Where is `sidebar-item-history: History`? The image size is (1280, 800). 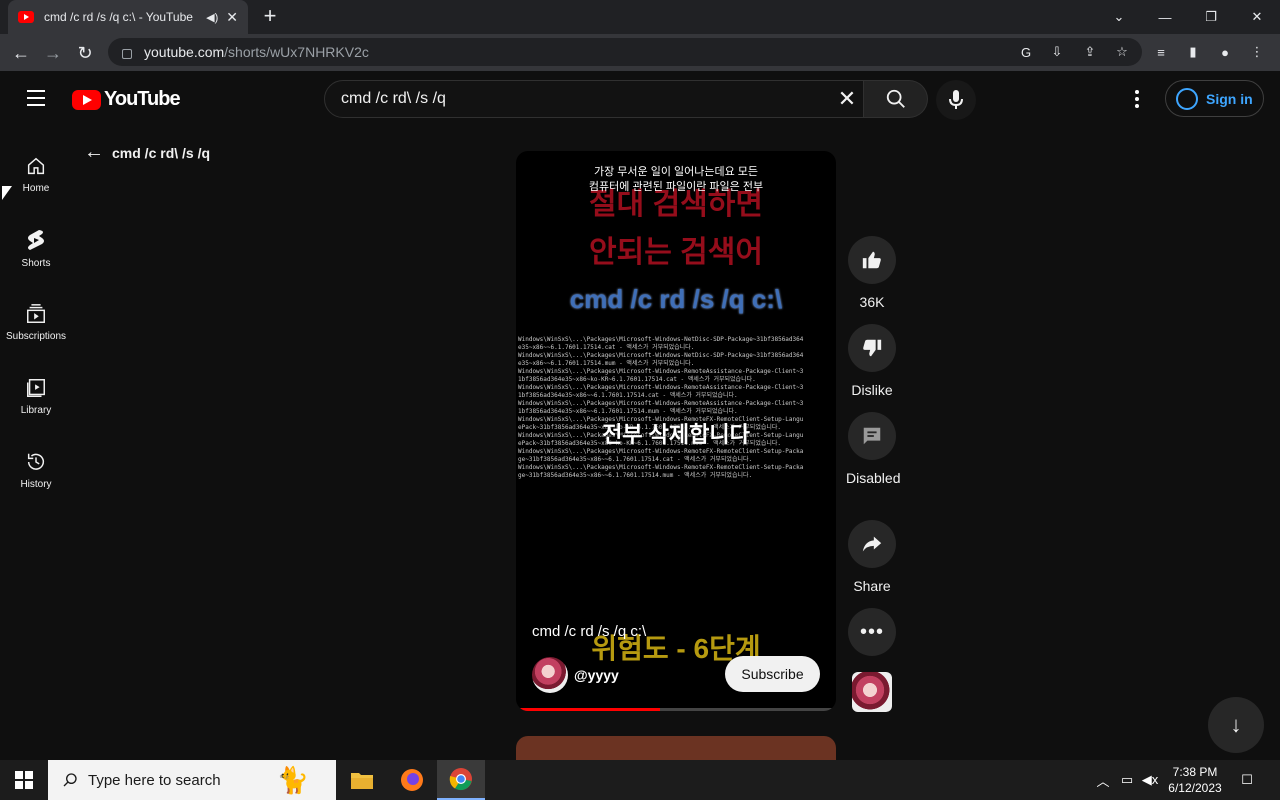 sidebar-item-history: History is located at coordinates (36, 470).